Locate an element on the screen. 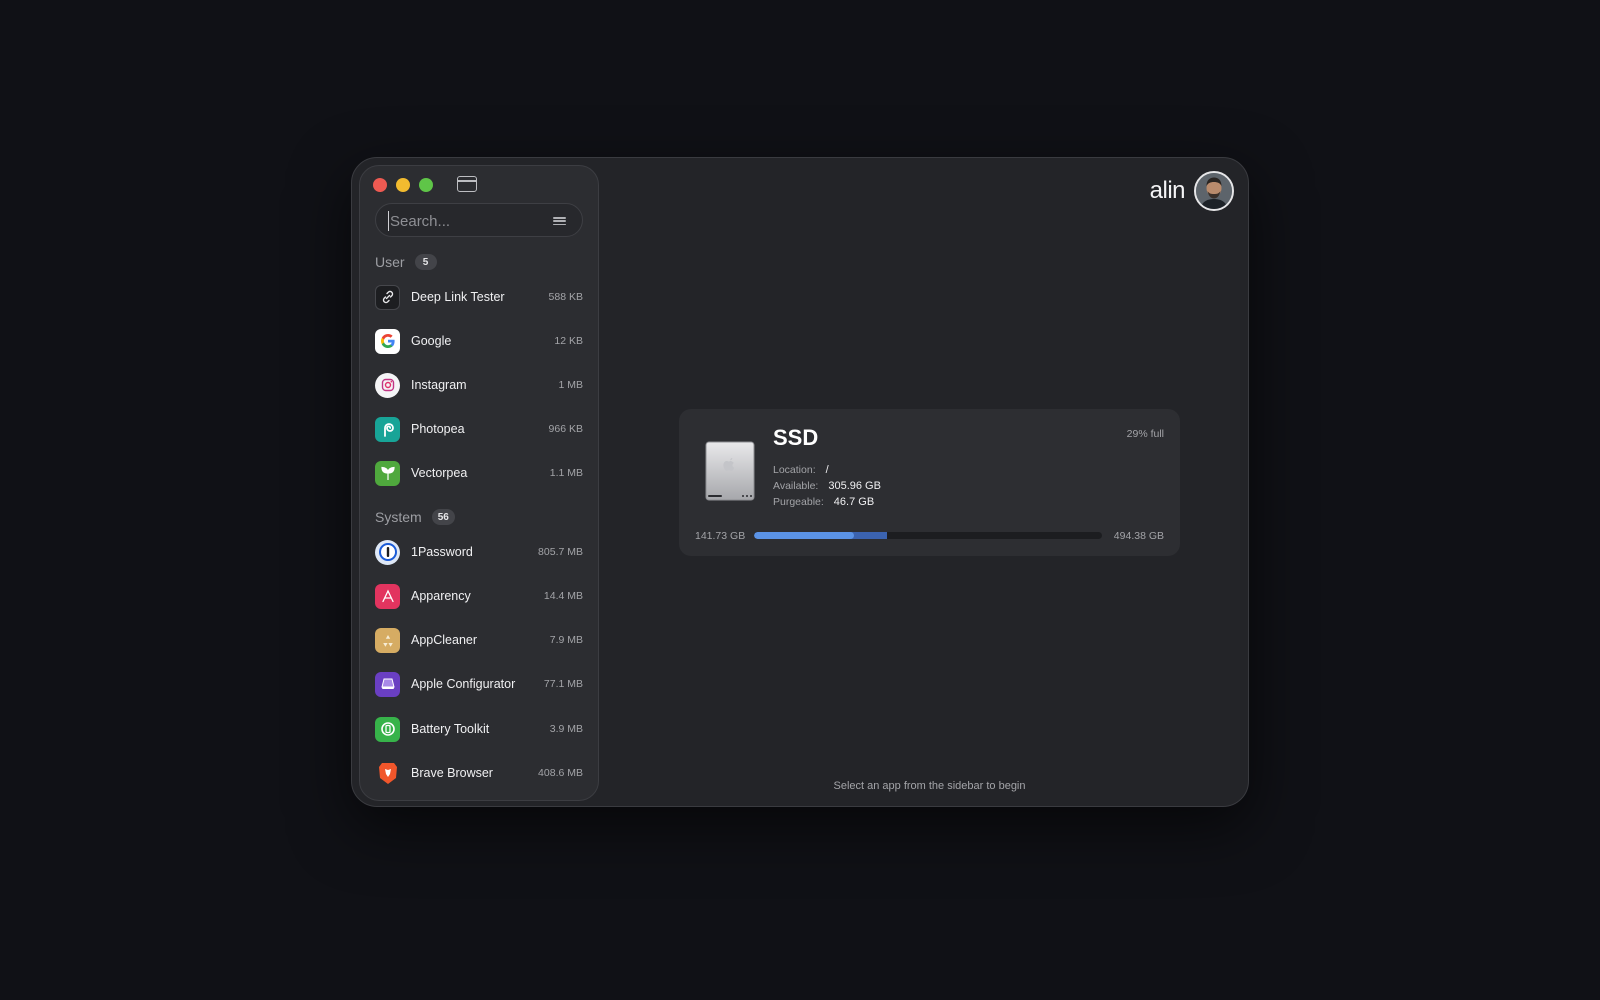 This screenshot has width=1600, height=1000. app-size: 805.7 MB is located at coordinates (560, 552).